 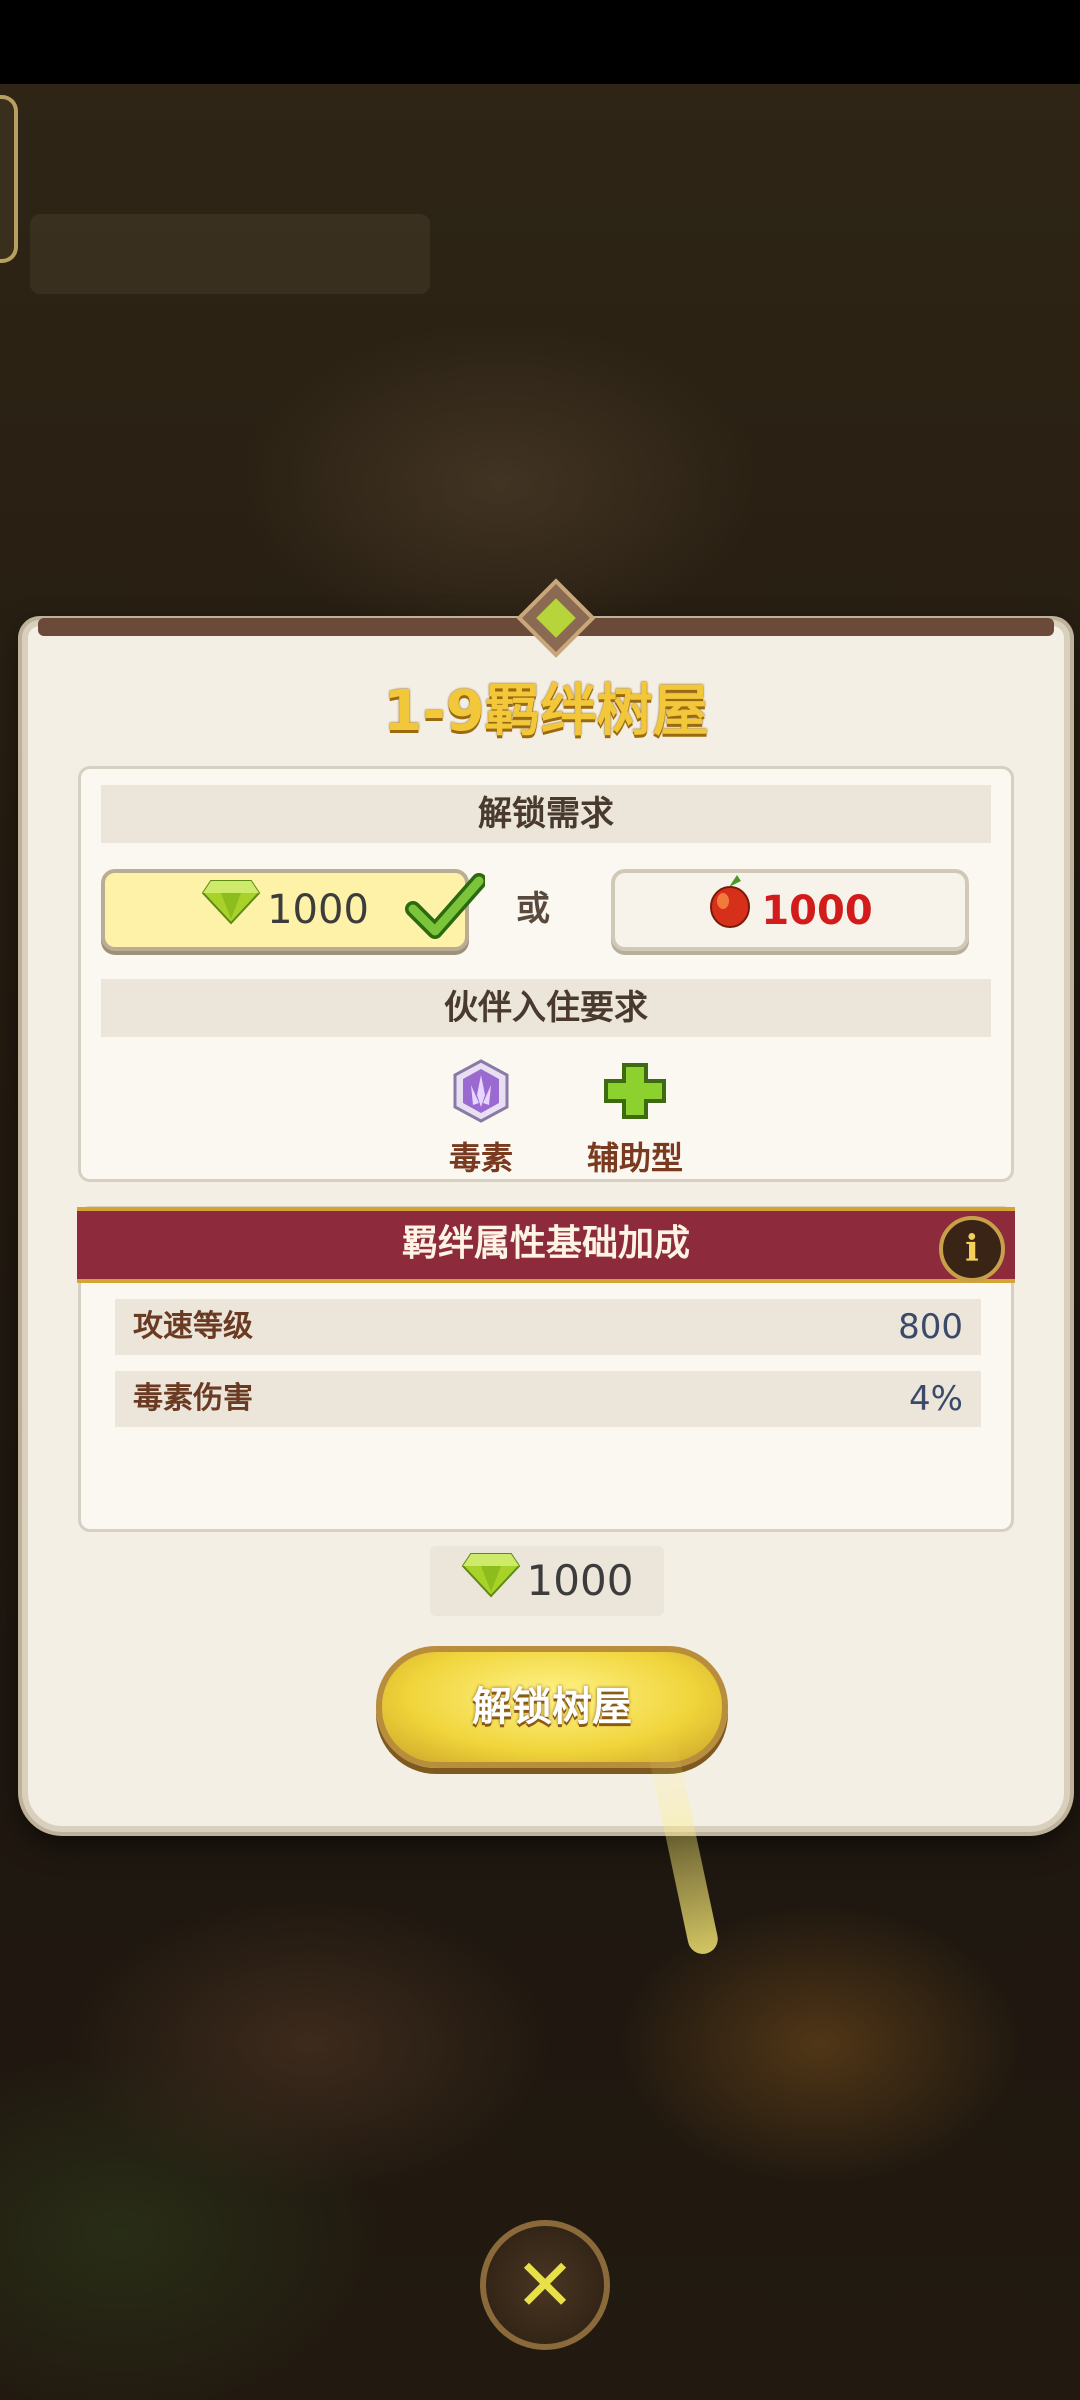 What do you see at coordinates (318, 910) in the screenshot?
I see `gem-cost-value: 1000` at bounding box center [318, 910].